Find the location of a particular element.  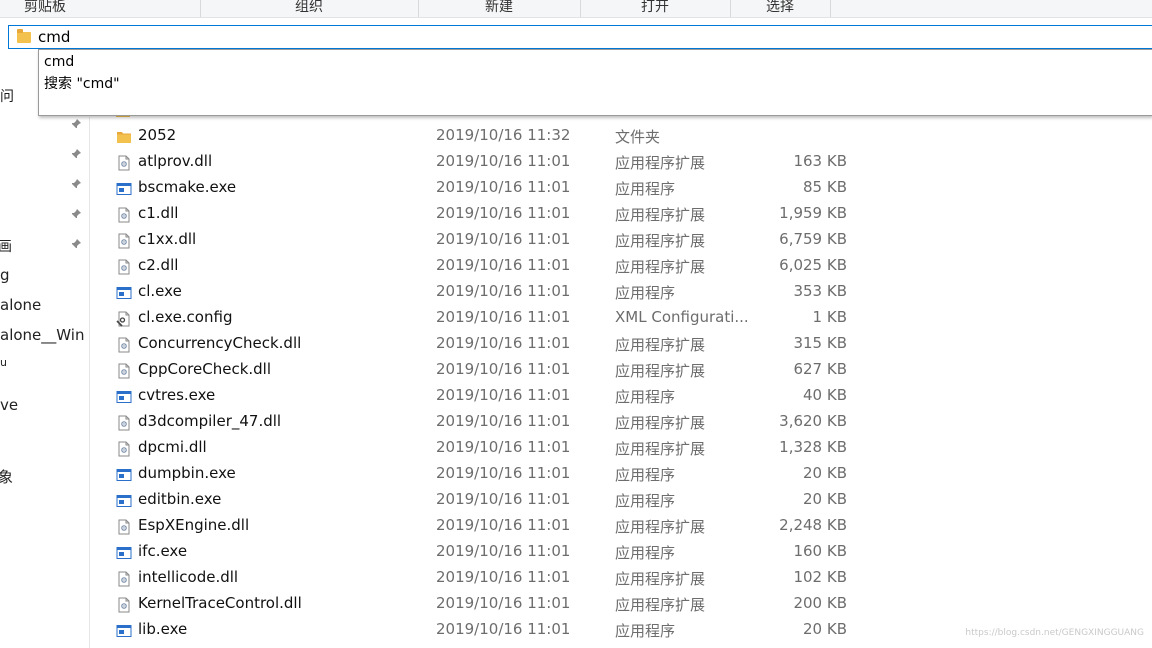

ribbon-group-new: 新建 is located at coordinates (499, 8).